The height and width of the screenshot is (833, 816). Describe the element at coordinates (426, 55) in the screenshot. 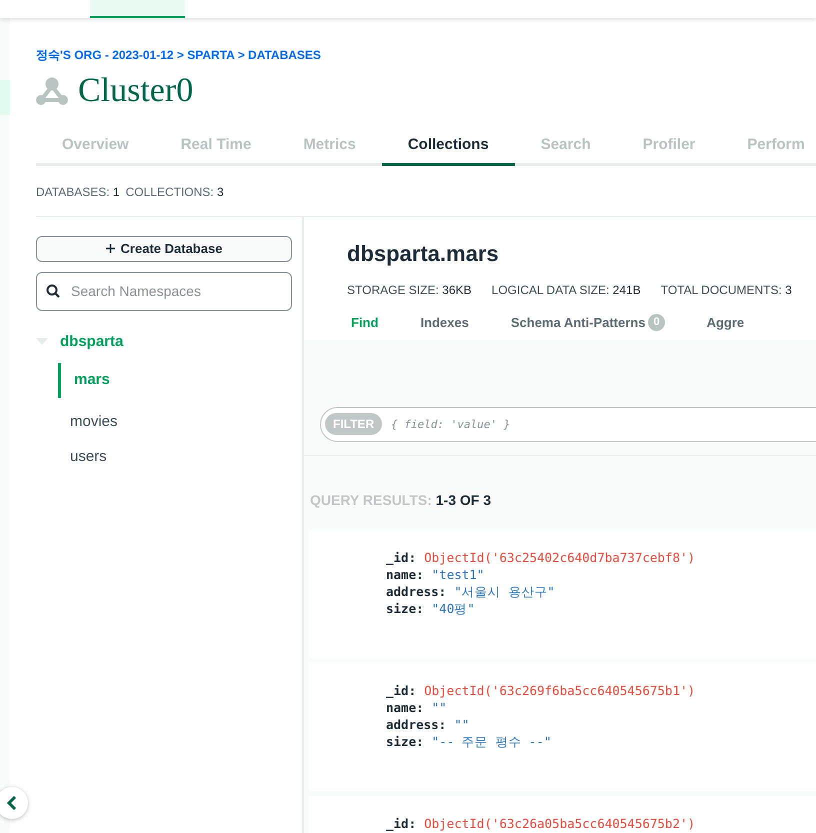

I see `breadcrumb: 정숙'S ORG - 2023-01-12 > SPARTA > DATABASES` at that location.